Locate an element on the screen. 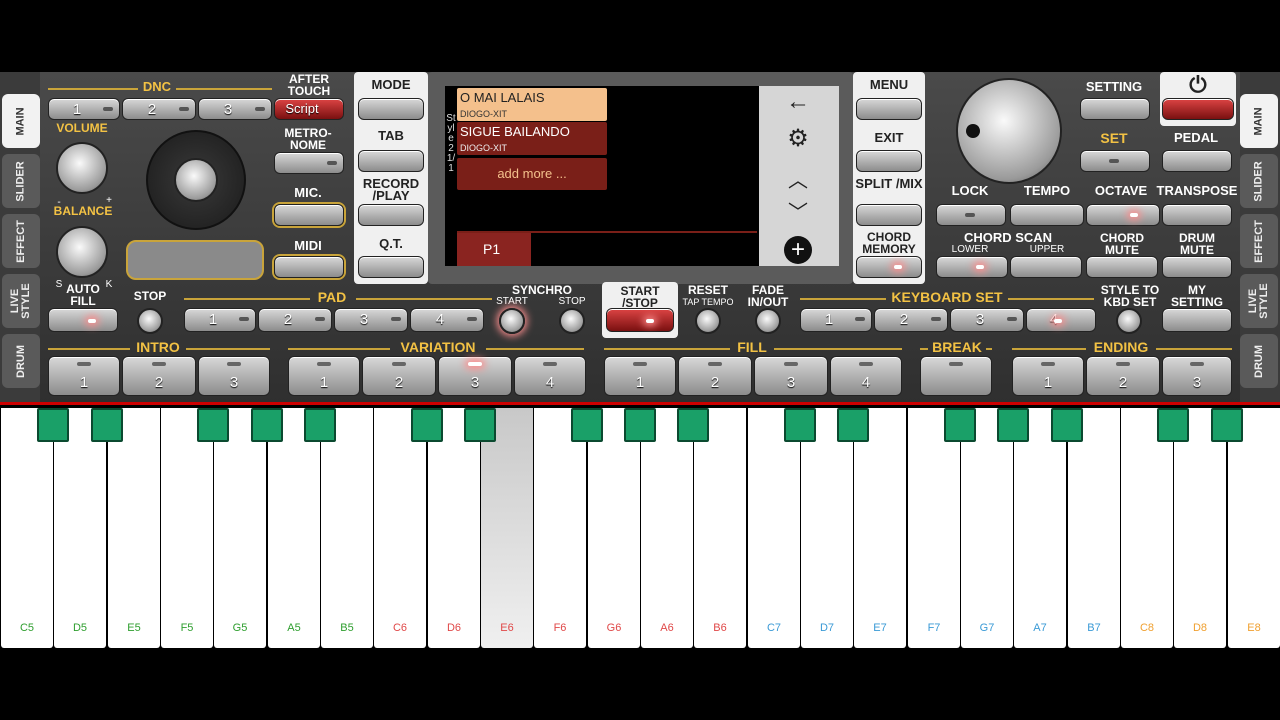 This screenshot has width=1280, height=720. pad-3-button: 3 is located at coordinates (371, 320).